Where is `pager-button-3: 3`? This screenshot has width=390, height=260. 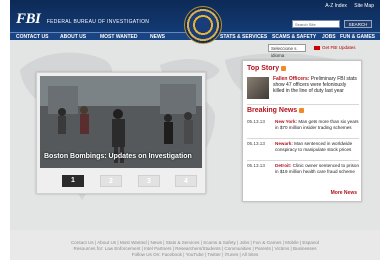
pager-button-3: 3 is located at coordinates (149, 181).